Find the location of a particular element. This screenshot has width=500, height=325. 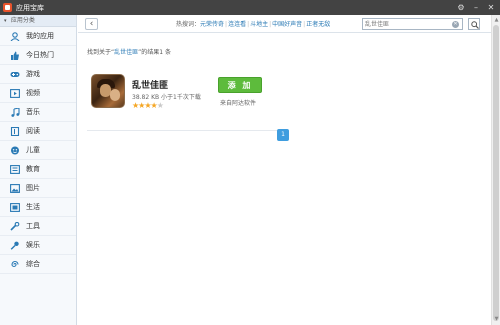

category-sidebar: ▾ 应用分类 我的应用 今日热门 游戏 视频 音乐 阅读 儿童 教育 图片 生活 is located at coordinates (38, 170).